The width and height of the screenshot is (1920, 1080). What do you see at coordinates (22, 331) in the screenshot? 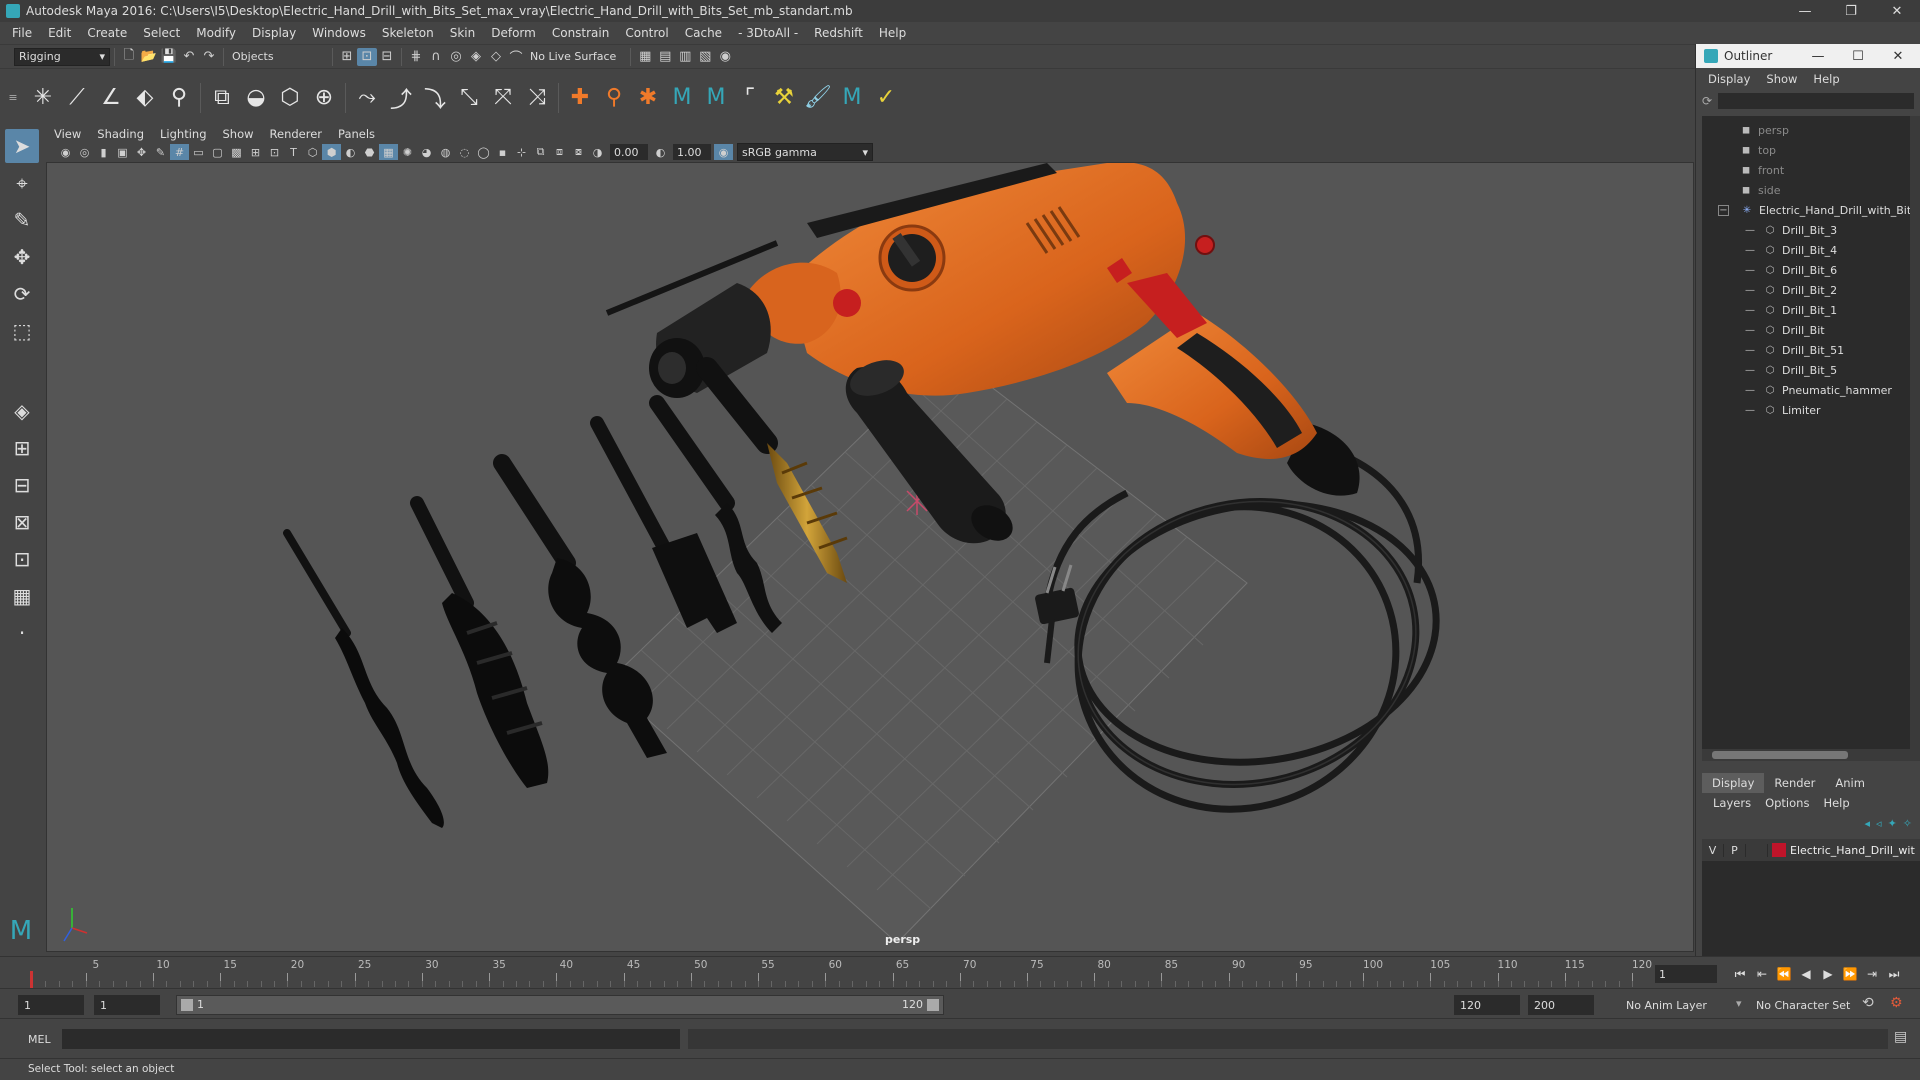
I see `scale-tool-icon: ⬚` at bounding box center [22, 331].